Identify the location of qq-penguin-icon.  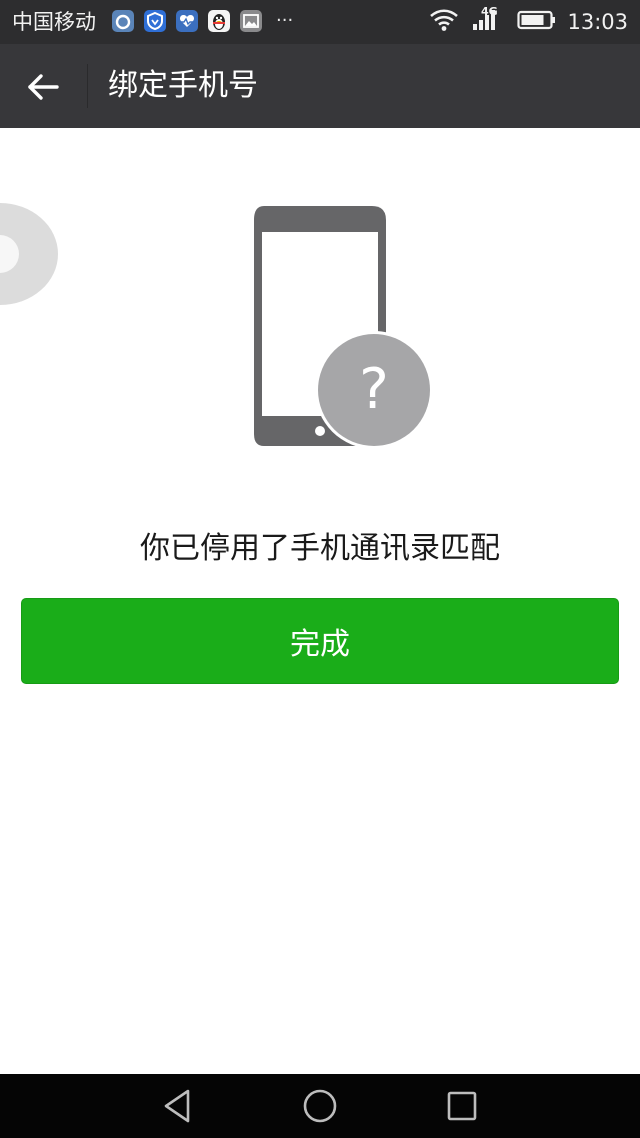
(219, 21).